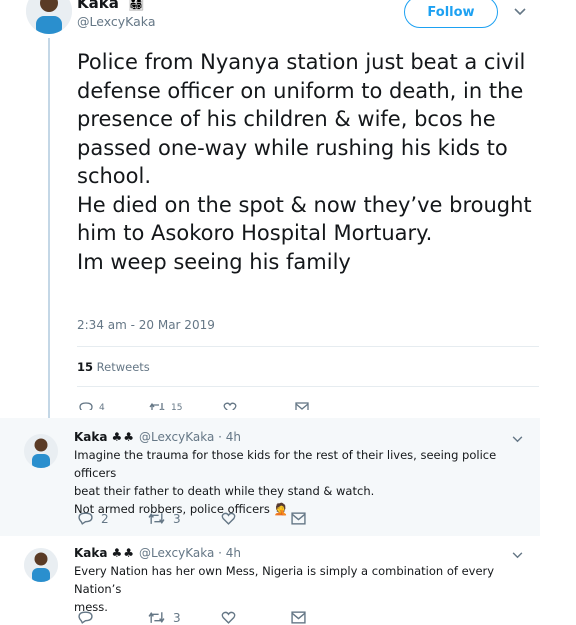  I want to click on retweet-action: 15, so click(165, 405).